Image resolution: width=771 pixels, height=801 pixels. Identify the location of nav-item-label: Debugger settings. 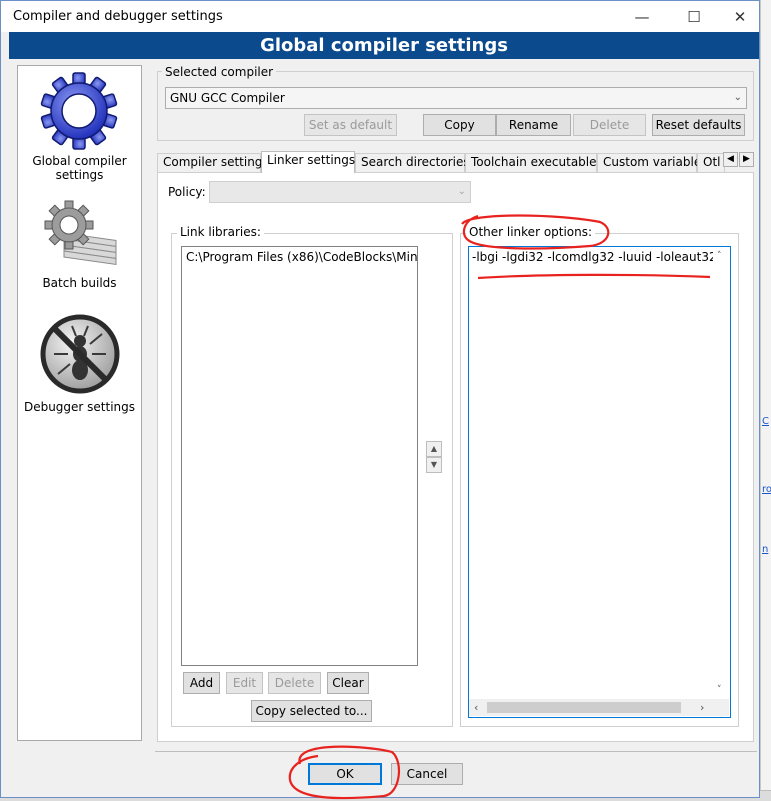
(79, 407).